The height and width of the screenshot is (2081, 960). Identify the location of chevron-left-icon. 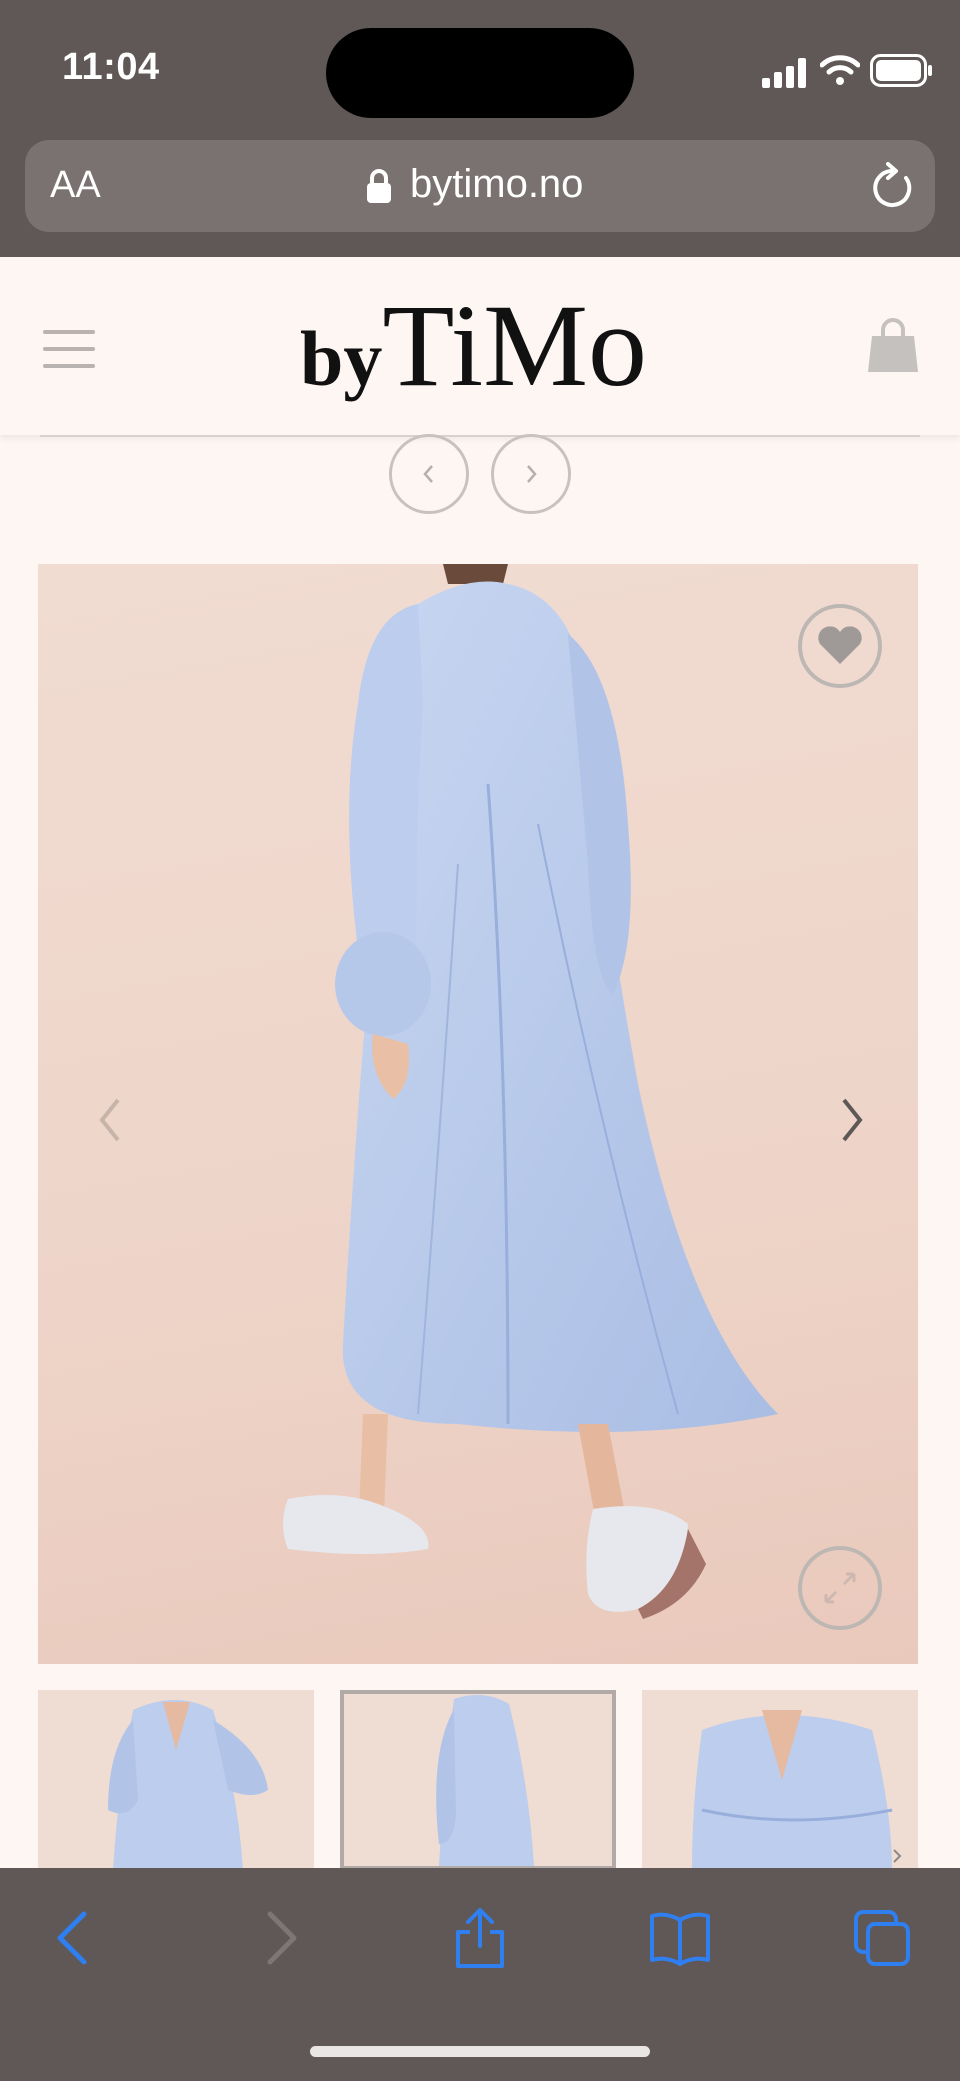
(428, 474).